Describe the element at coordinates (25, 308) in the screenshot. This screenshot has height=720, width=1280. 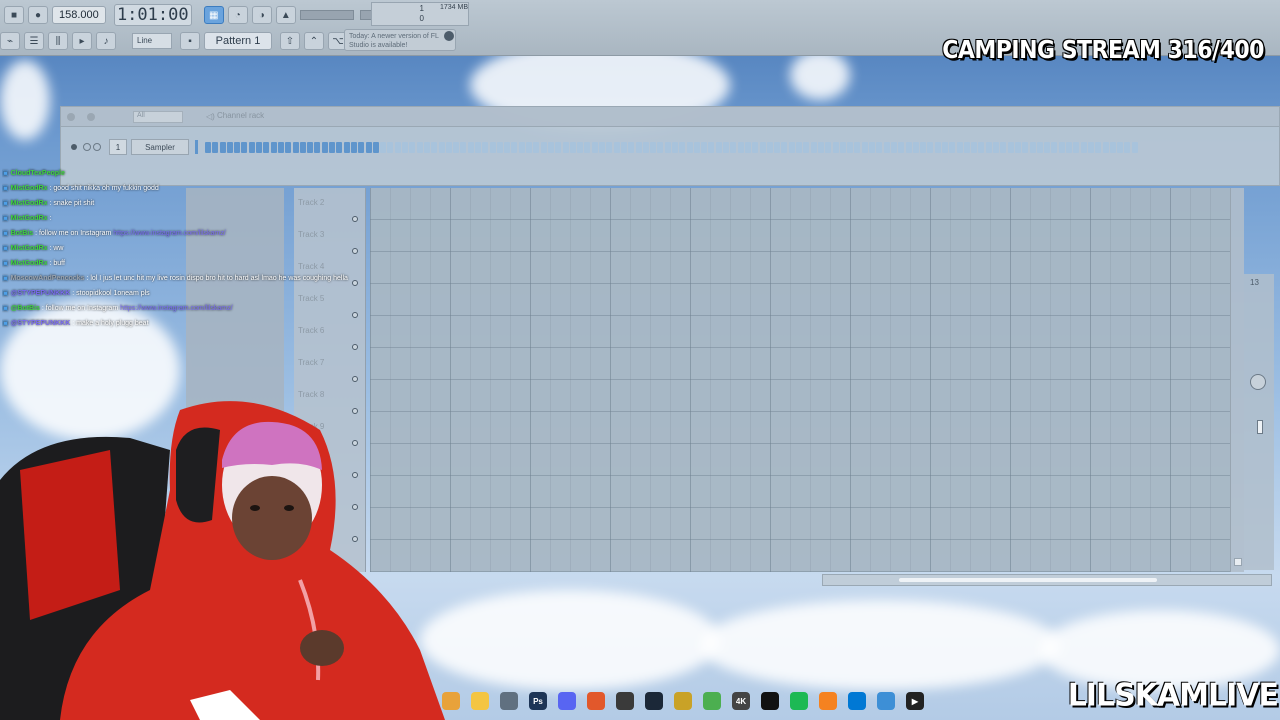
I see `chat-username: @BotBis` at that location.